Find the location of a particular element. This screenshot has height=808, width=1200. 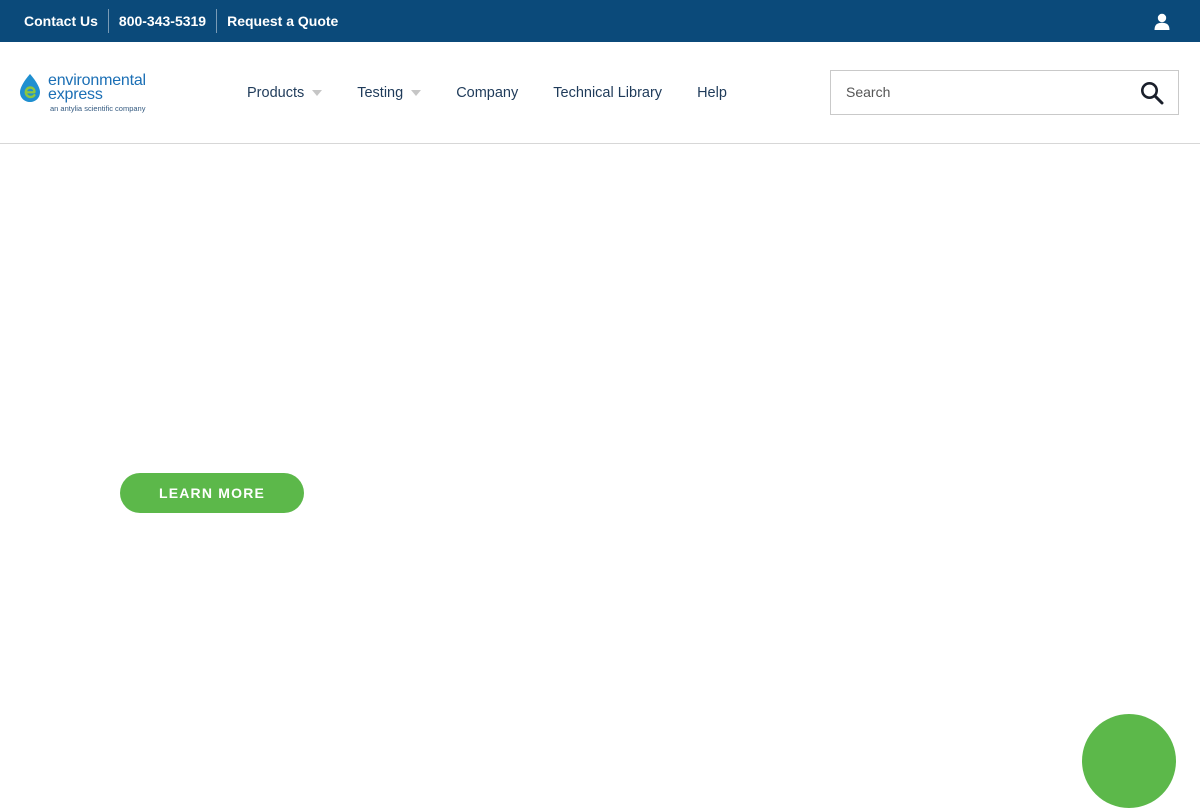

search-box is located at coordinates (1004, 92).